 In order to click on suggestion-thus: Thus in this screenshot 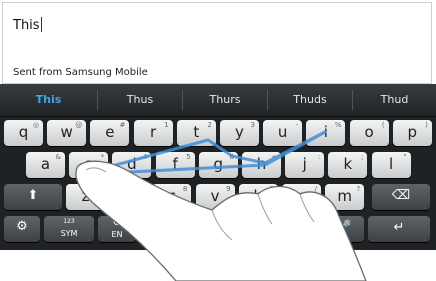, I will do `click(140, 100)`.